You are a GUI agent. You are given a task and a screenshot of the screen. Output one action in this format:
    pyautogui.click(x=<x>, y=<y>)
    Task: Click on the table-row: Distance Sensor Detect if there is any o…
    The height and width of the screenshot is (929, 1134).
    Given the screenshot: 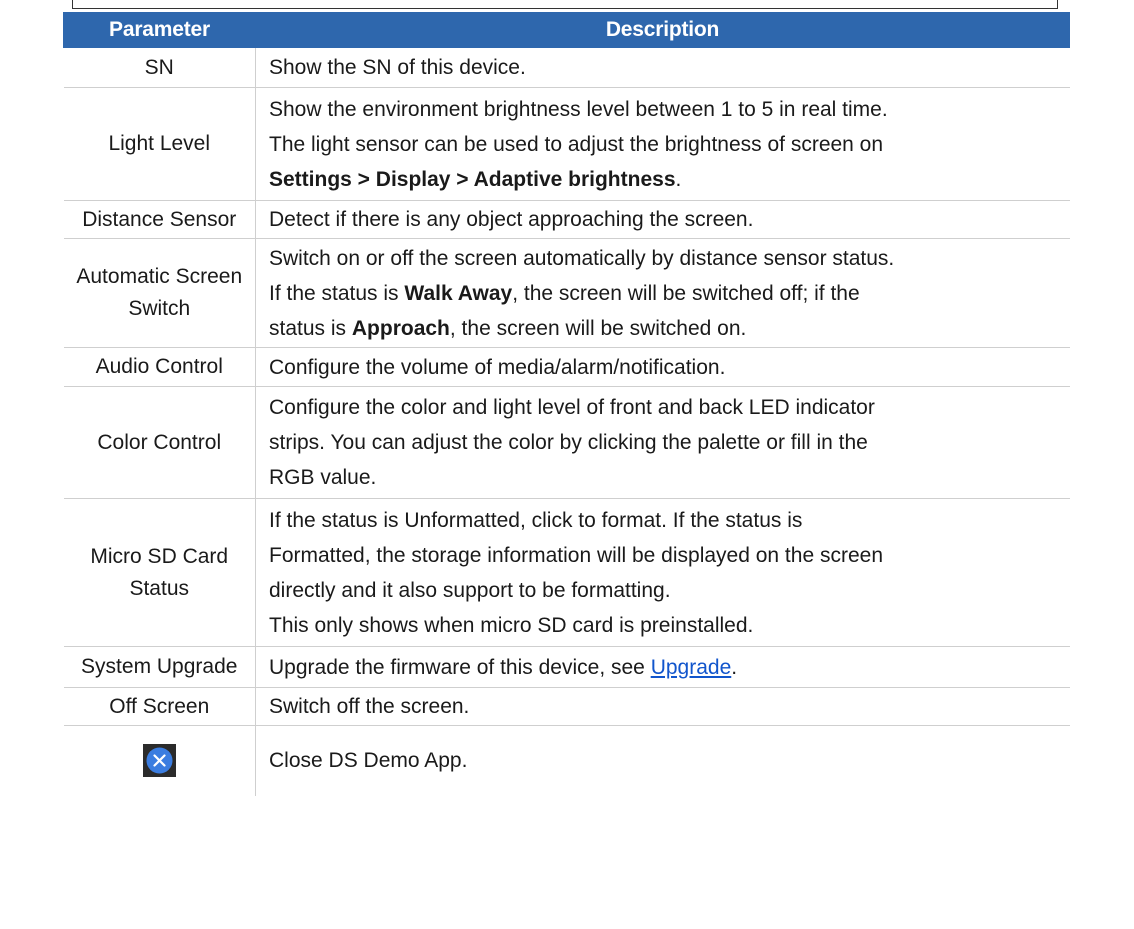 What is the action you would take?
    pyautogui.click(x=566, y=219)
    